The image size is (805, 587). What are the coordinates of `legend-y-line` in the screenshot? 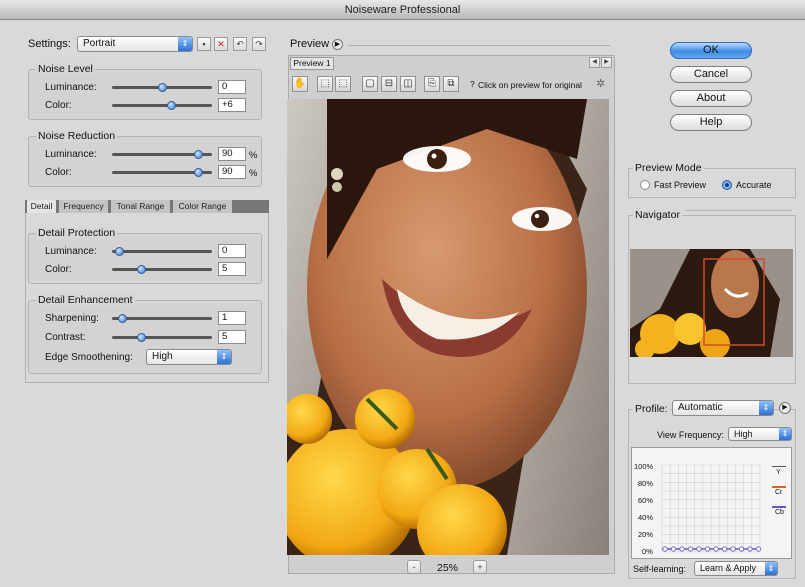 It's located at (779, 466).